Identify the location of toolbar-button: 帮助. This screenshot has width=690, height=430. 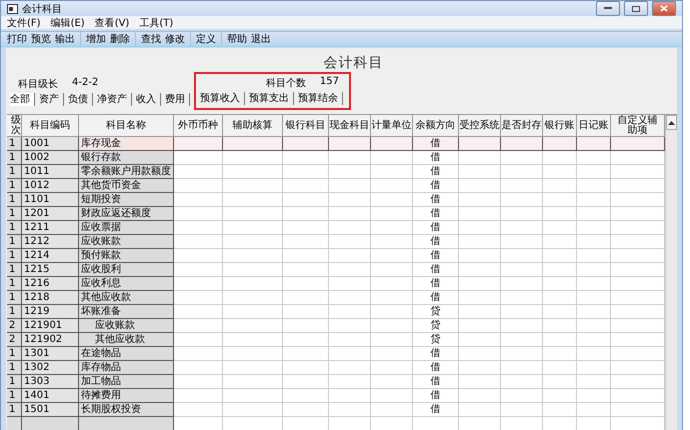
(237, 39).